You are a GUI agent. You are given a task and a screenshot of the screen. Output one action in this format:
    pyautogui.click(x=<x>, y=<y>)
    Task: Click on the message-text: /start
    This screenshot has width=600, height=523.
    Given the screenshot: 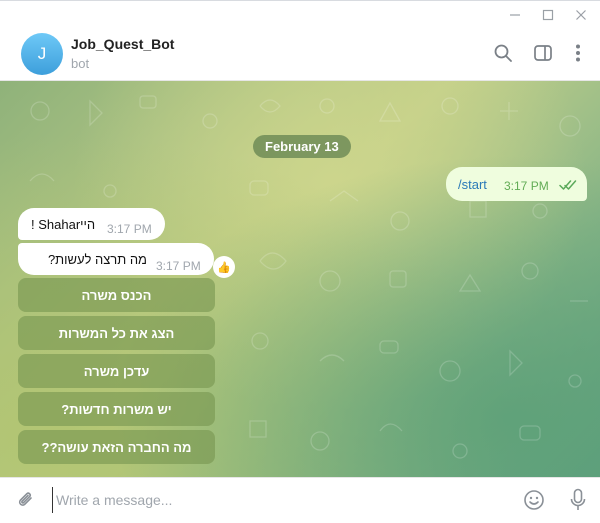 What is the action you would take?
    pyautogui.click(x=472, y=184)
    